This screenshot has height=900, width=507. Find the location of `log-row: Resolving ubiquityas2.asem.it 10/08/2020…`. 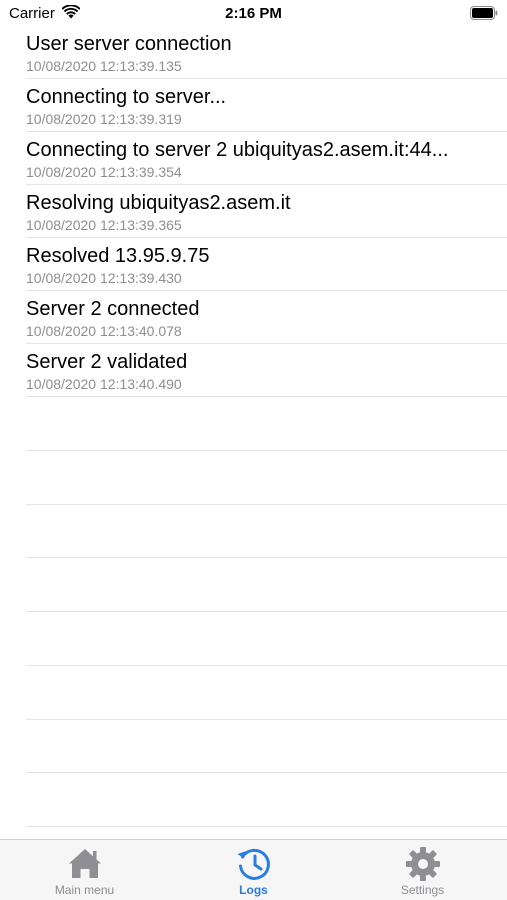

log-row: Resolving ubiquityas2.asem.it 10/08/2020… is located at coordinates (266, 211).